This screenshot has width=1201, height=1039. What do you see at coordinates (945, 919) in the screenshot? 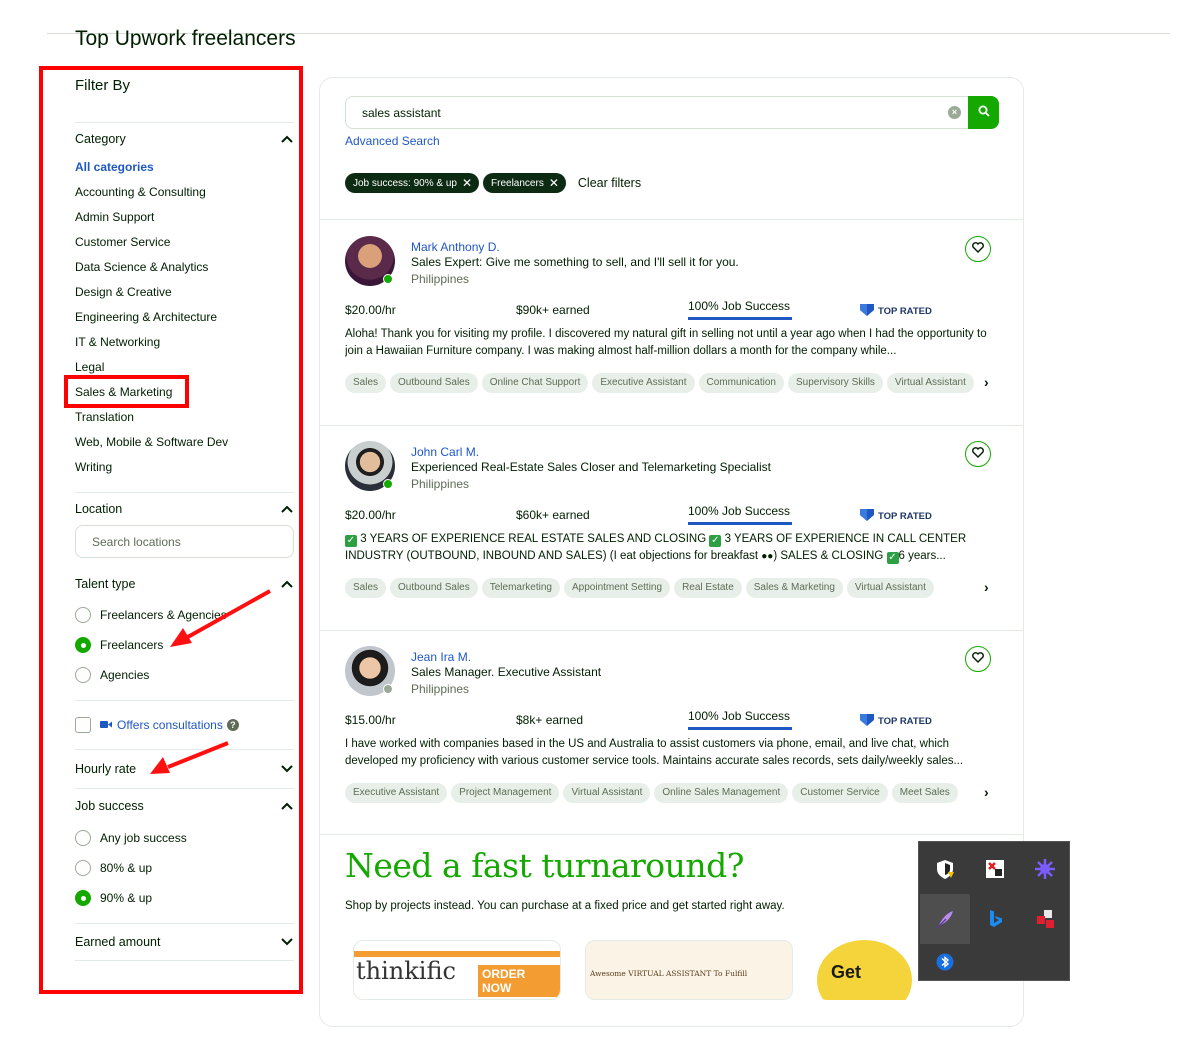
I see `feather-icon` at bounding box center [945, 919].